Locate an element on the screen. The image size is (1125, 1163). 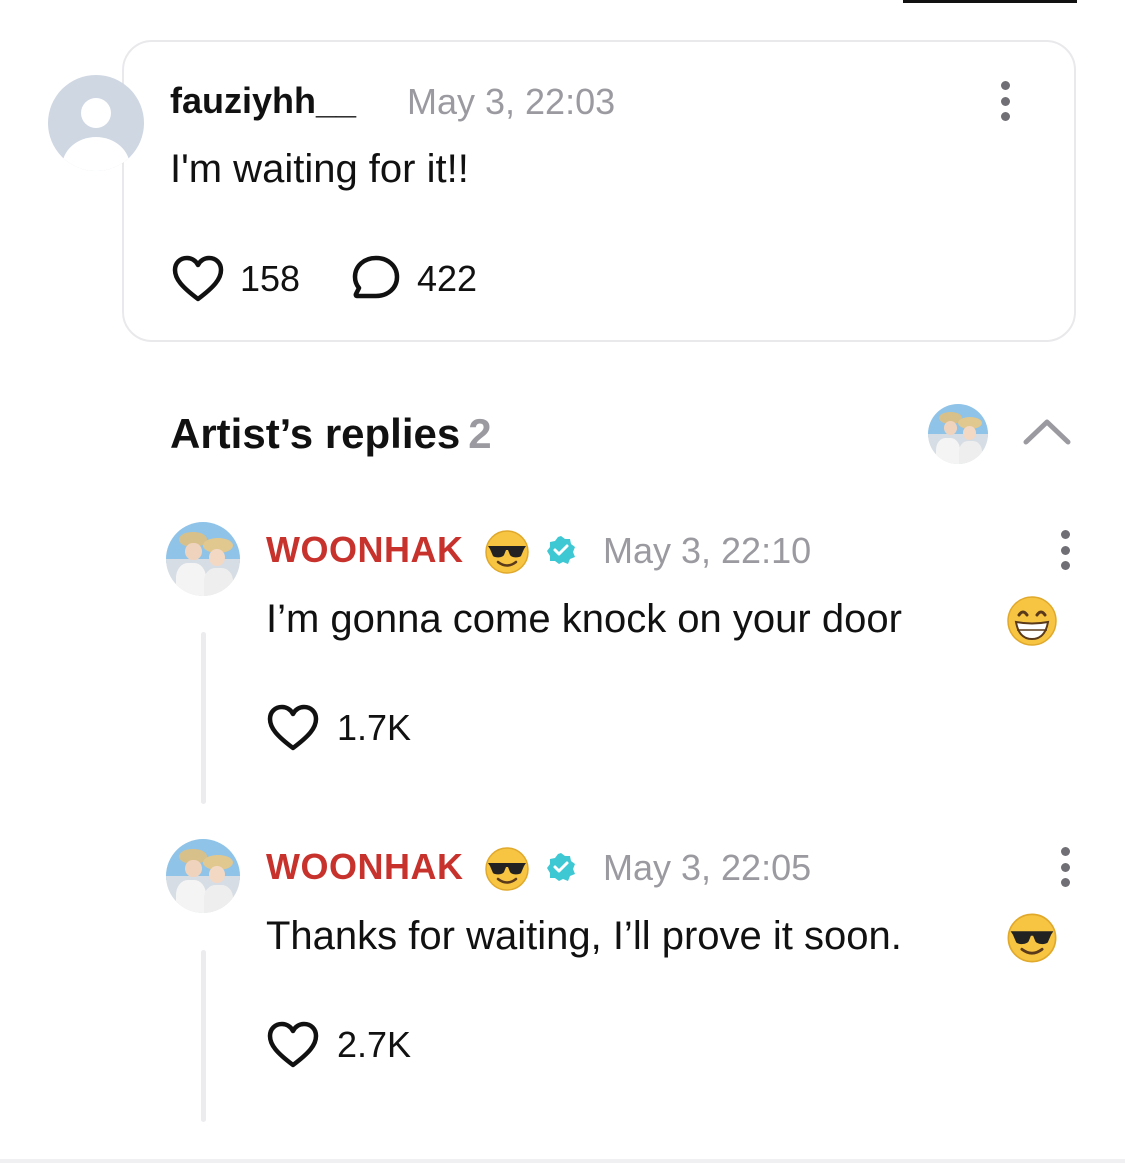
reply-text-content: Thanks for waiting, I’ll prove it soon. is located at coordinates (584, 936).